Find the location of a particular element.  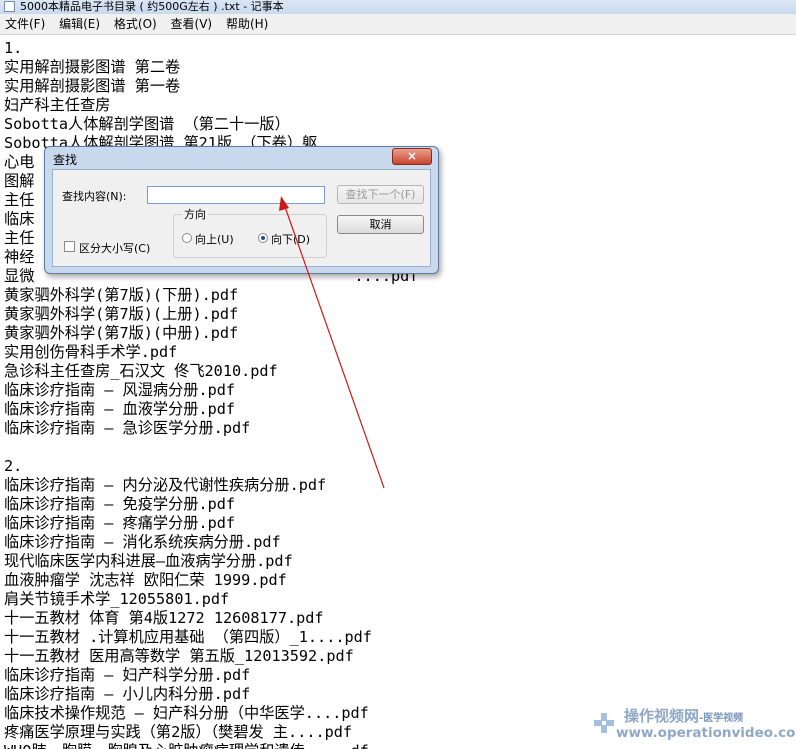

cancel-button: 取消 is located at coordinates (380, 224).